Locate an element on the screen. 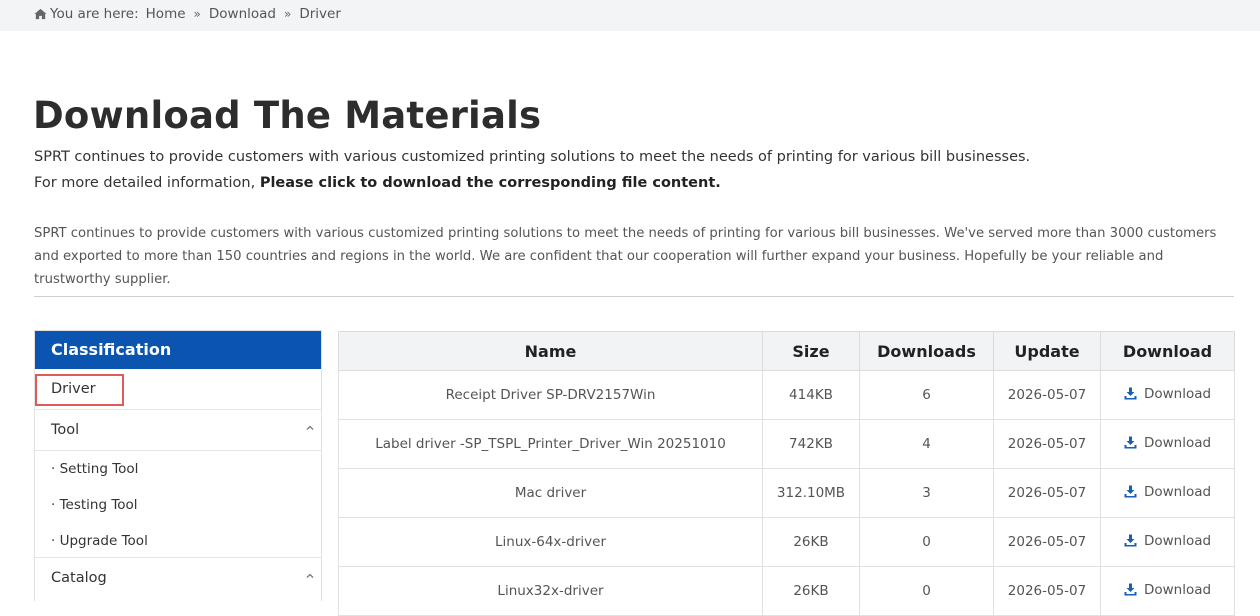 The height and width of the screenshot is (616, 1260). column-header-size: Size is located at coordinates (811, 351).